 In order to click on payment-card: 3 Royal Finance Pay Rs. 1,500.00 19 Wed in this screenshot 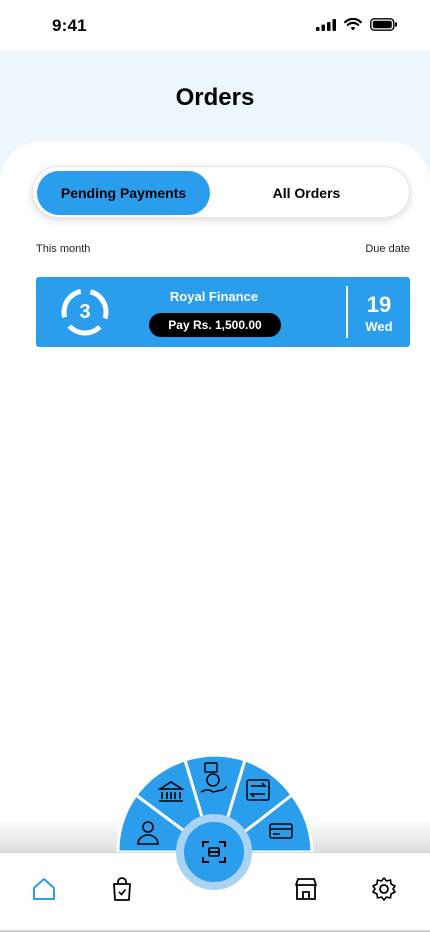, I will do `click(223, 312)`.